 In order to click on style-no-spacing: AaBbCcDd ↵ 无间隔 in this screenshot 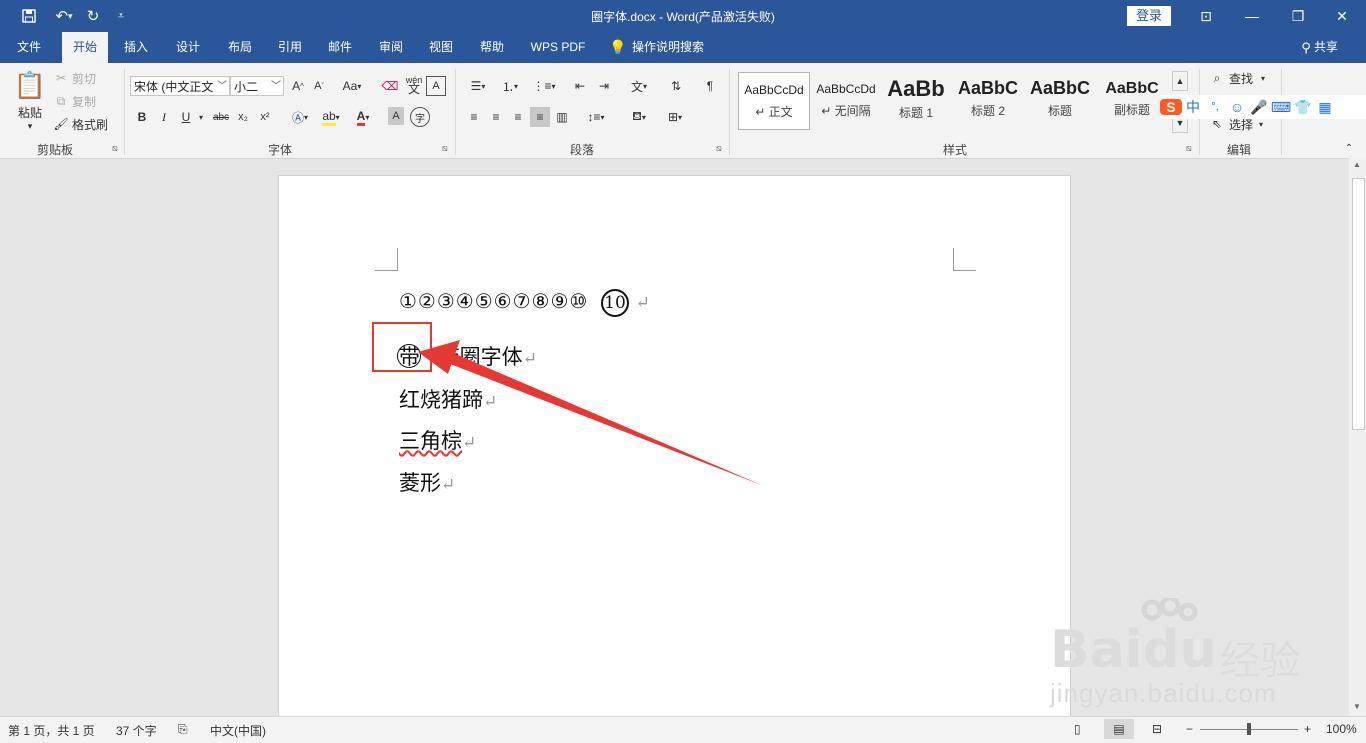, I will do `click(846, 100)`.